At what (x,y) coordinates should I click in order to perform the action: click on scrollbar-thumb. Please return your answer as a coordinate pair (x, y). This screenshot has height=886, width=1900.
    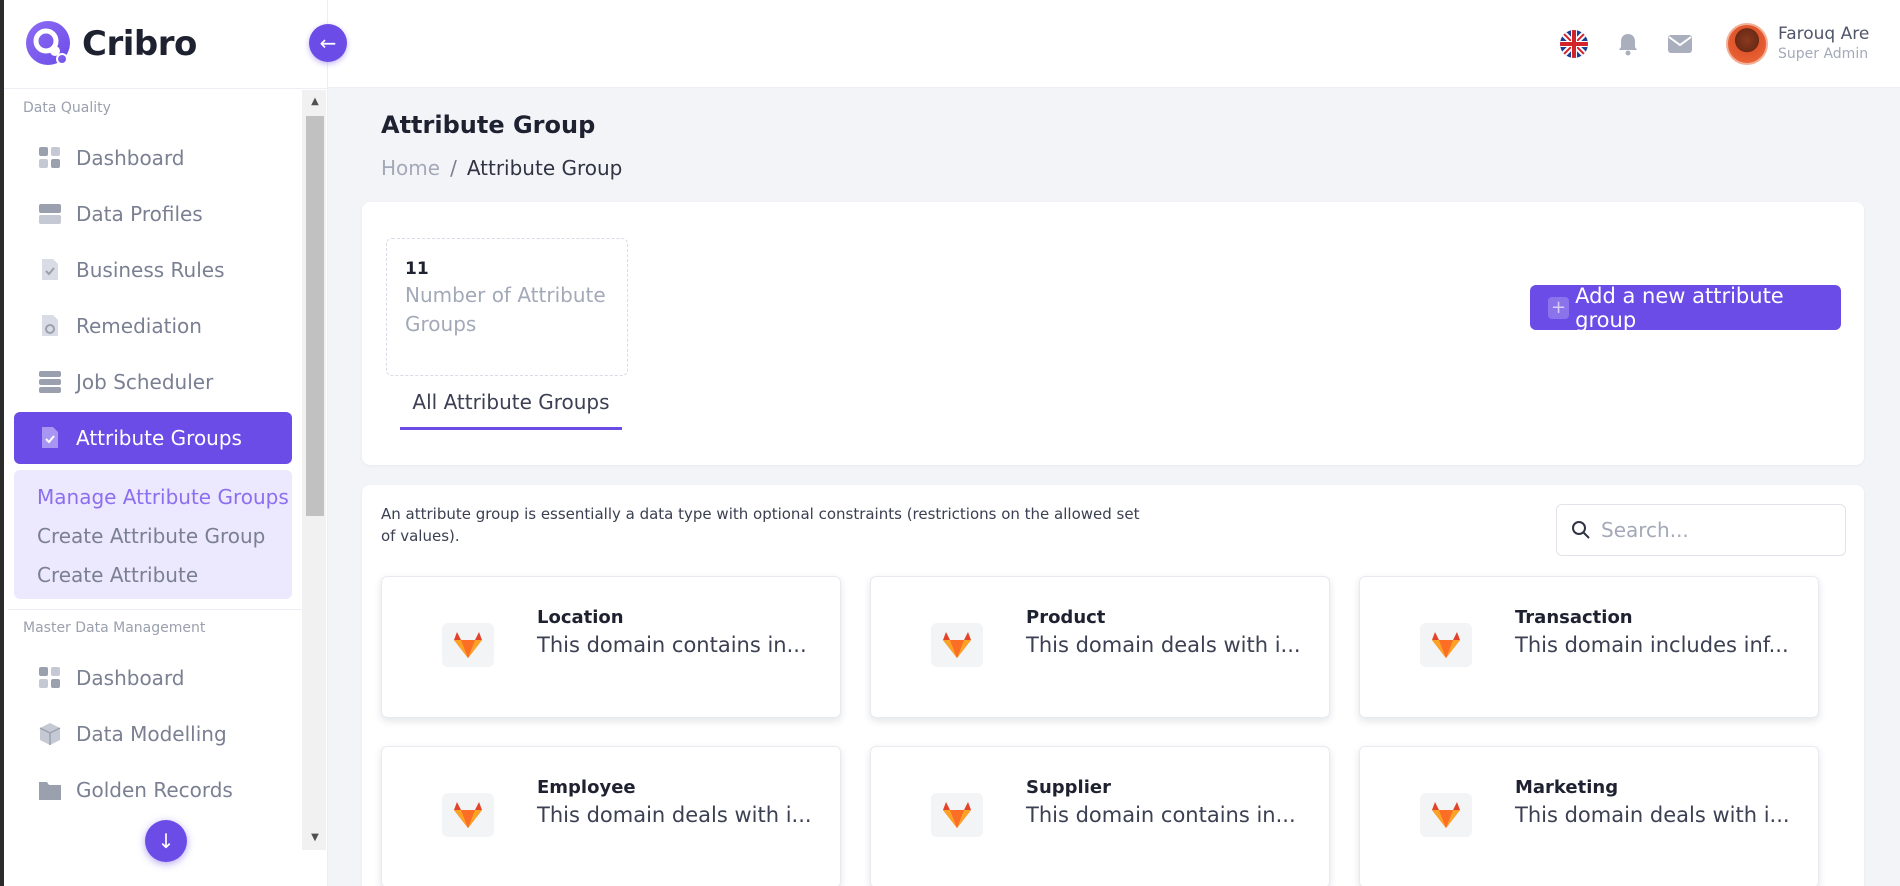
    Looking at the image, I should click on (315, 316).